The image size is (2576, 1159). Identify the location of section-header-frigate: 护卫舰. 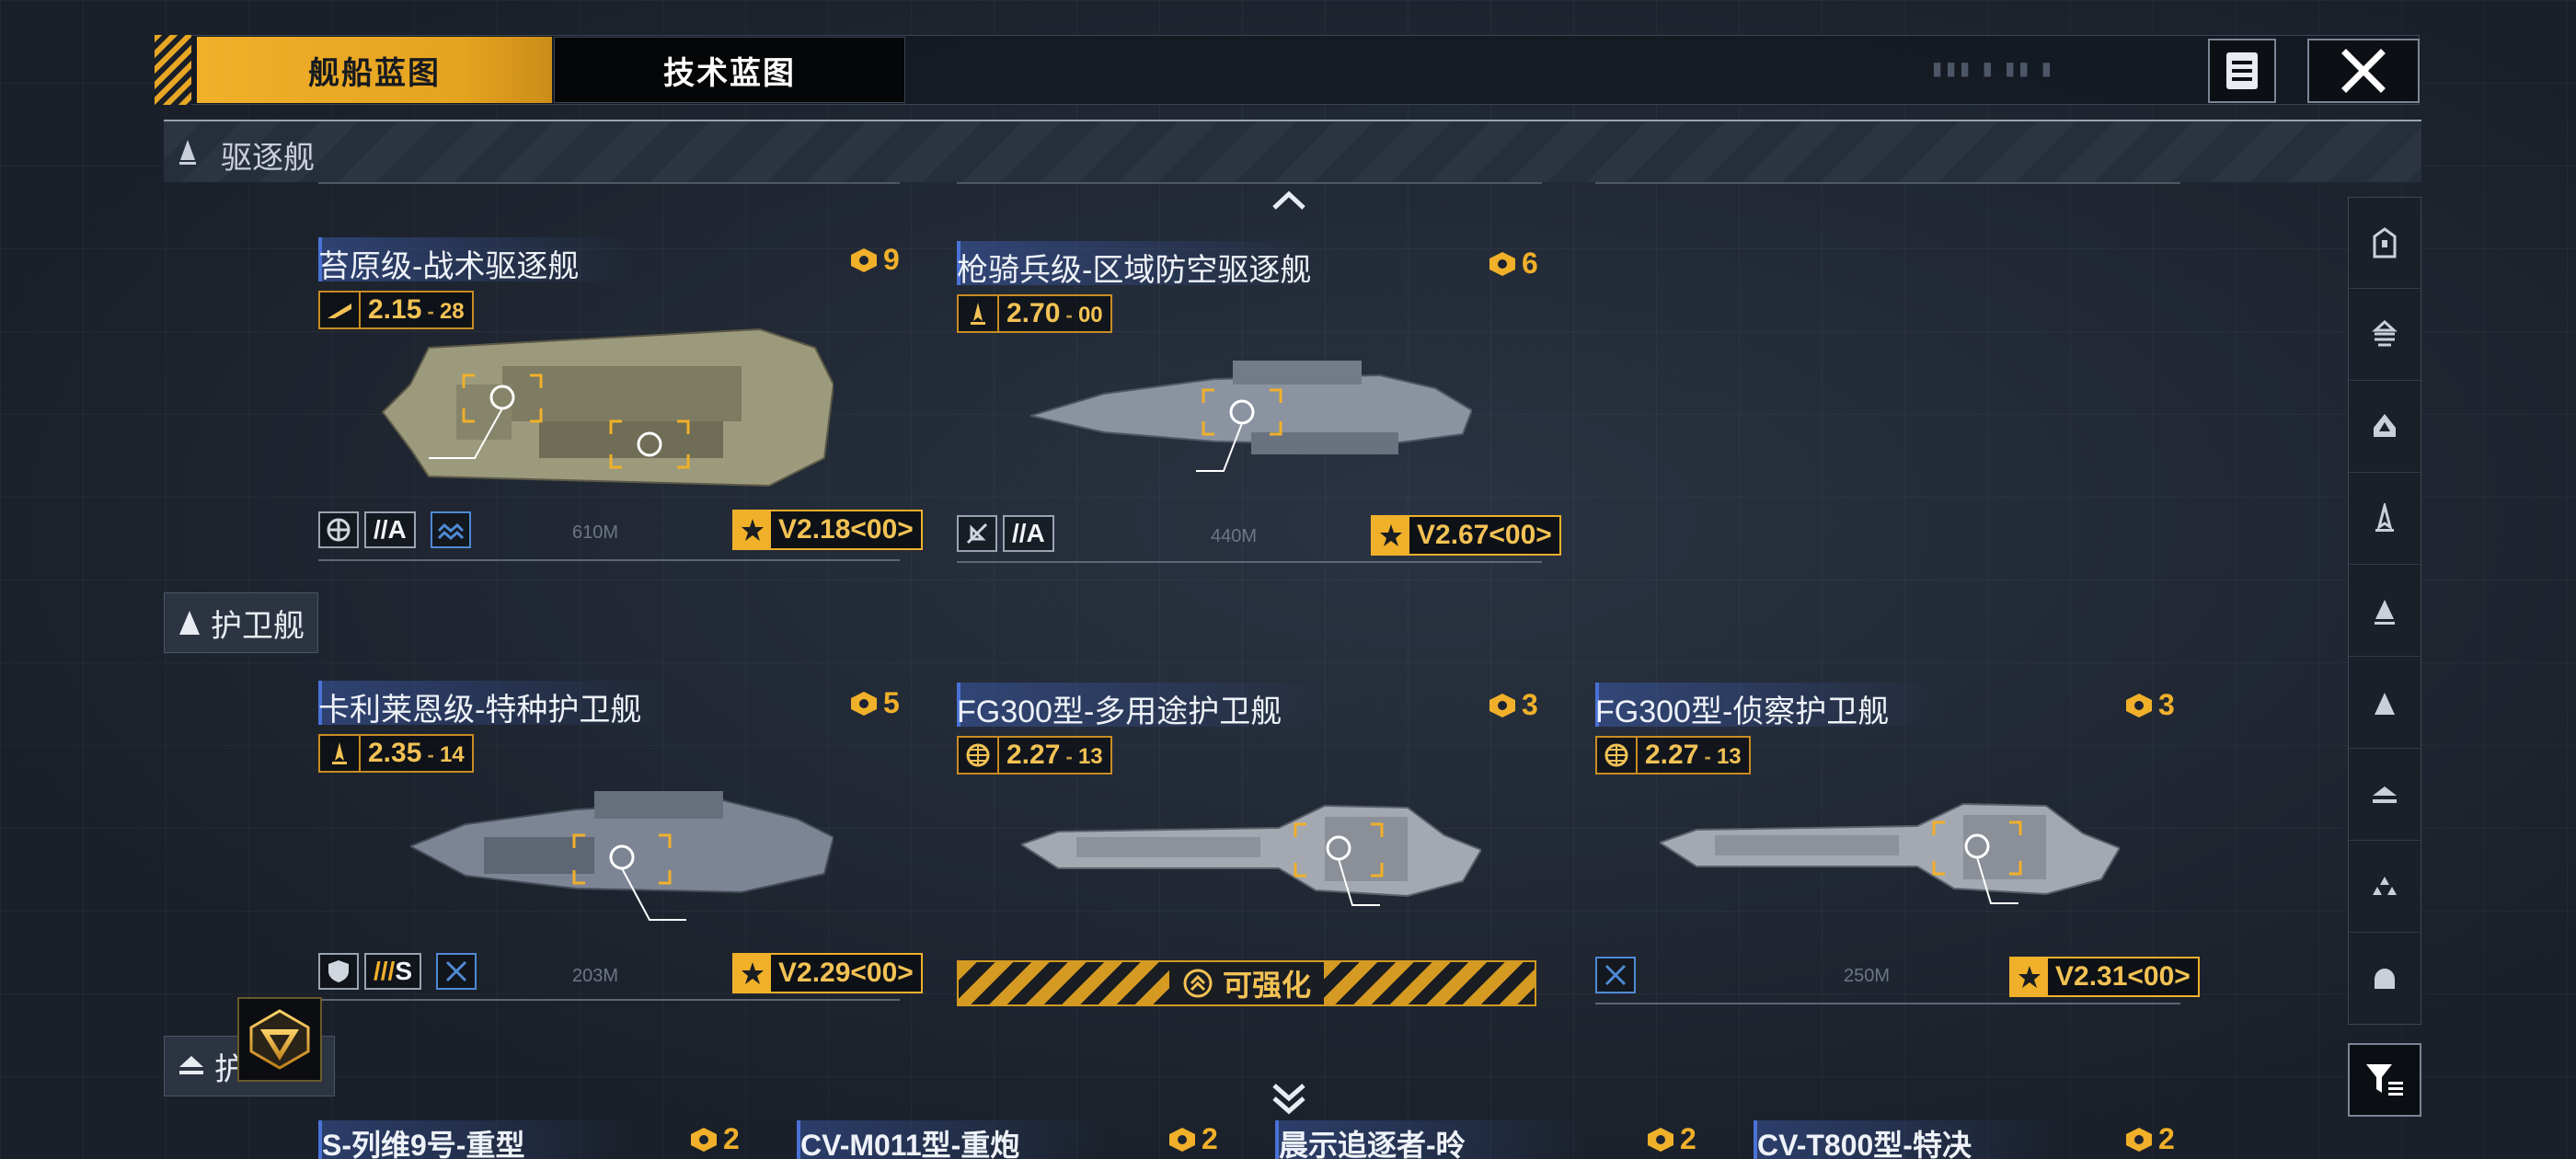
(241, 622).